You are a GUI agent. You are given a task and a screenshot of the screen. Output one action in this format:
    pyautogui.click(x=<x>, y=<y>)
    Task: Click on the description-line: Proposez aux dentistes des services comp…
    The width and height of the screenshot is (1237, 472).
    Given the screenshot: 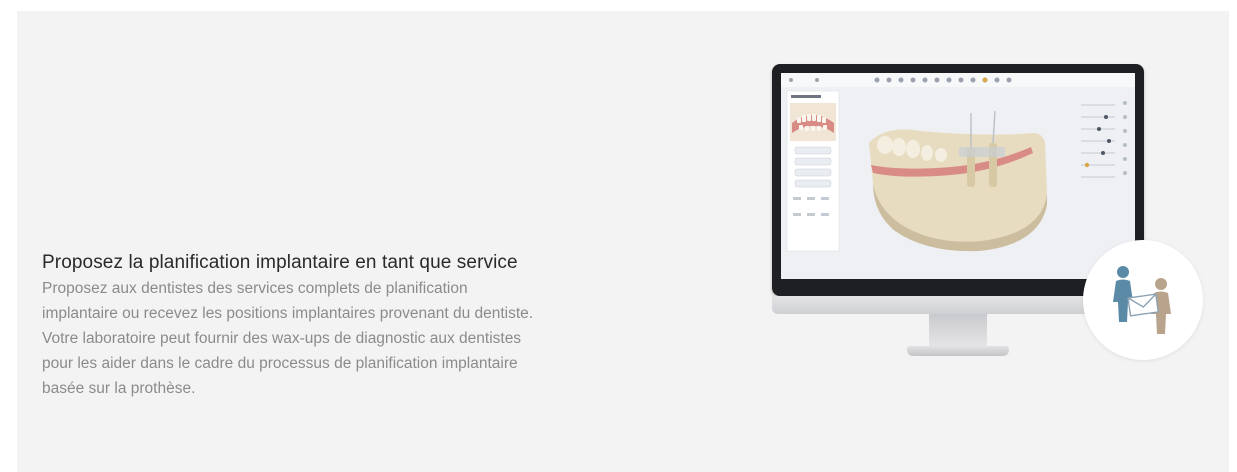 What is the action you would take?
    pyautogui.click(x=255, y=288)
    